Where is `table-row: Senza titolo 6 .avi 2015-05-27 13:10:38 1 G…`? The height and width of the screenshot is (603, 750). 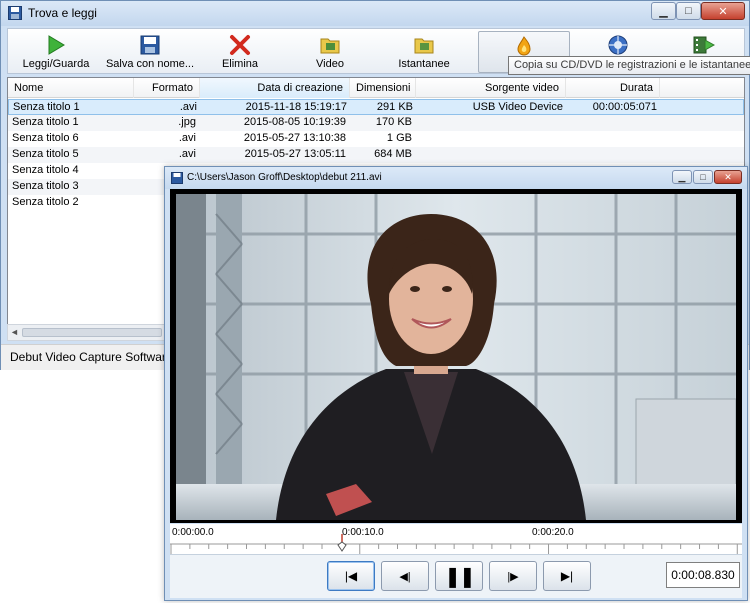 table-row: Senza titolo 6 .avi 2015-05-27 13:10:38 1 G… is located at coordinates (376, 139).